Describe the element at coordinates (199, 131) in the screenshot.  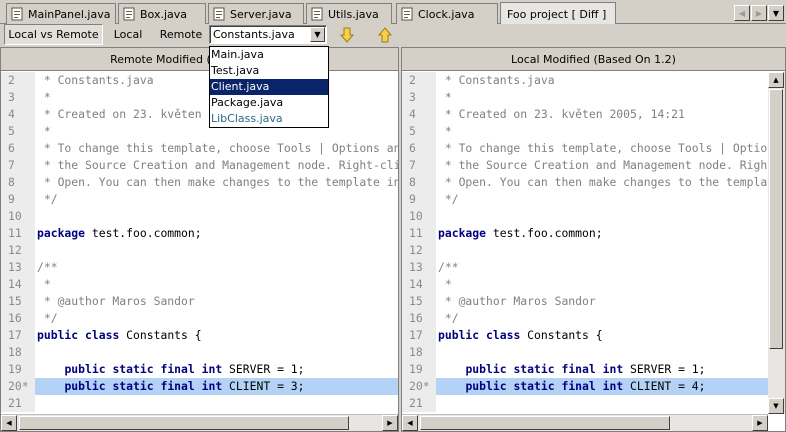
I see `code-line: 5 *` at that location.